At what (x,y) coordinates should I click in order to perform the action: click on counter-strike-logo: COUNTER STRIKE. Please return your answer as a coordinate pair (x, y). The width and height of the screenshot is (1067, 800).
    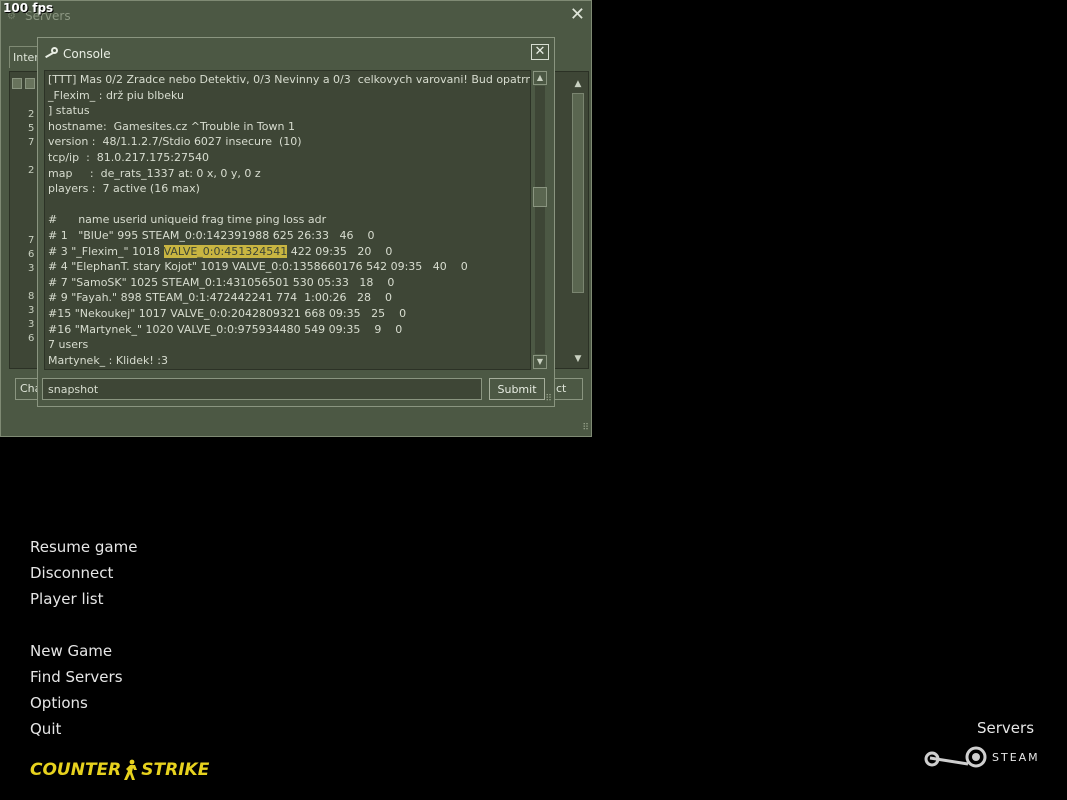
    Looking at the image, I should click on (119, 770).